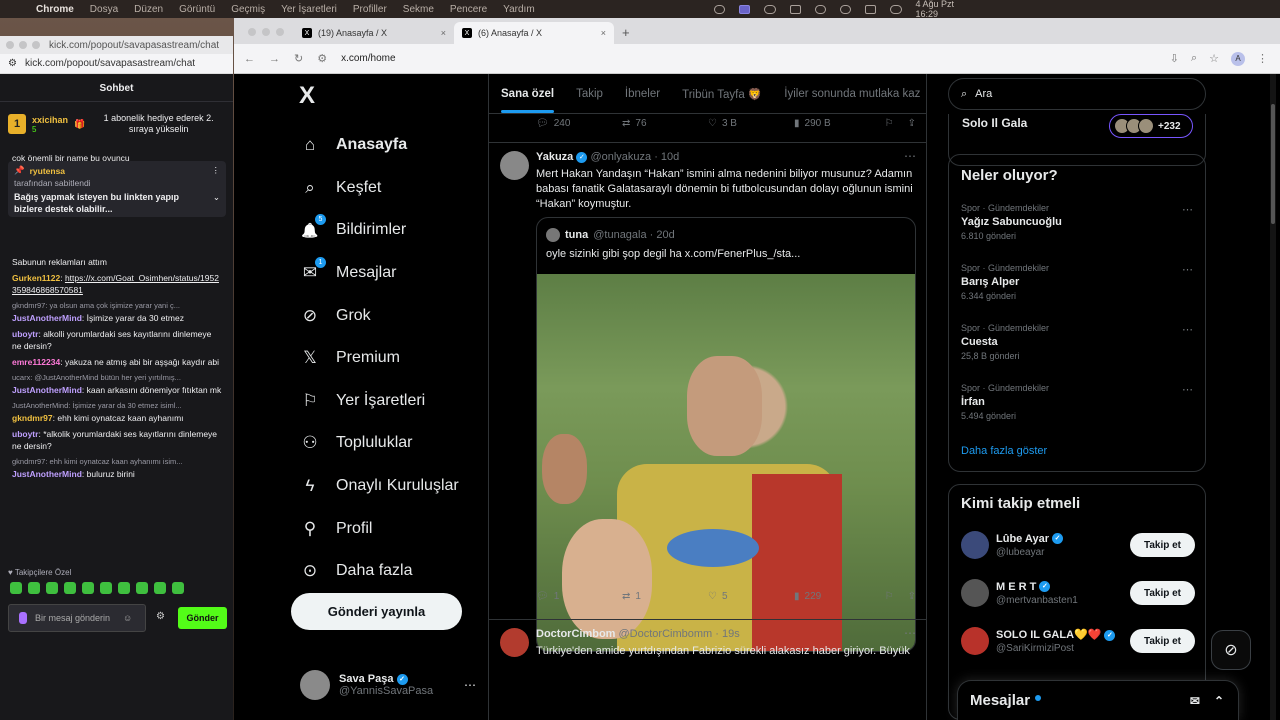 The height and width of the screenshot is (720, 1280). What do you see at coordinates (820, 9) in the screenshot?
I see `wifi-icon` at bounding box center [820, 9].